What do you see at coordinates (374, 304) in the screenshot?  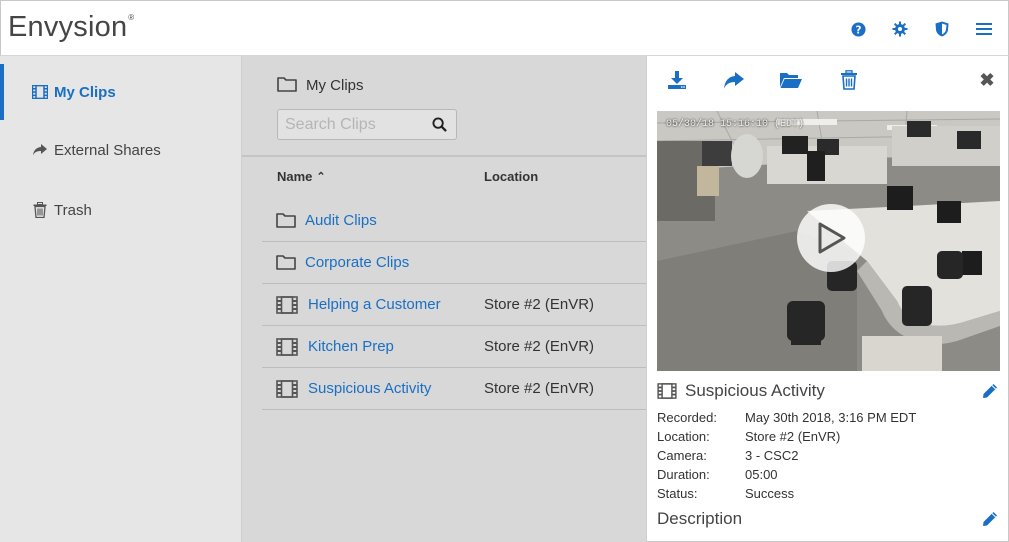 I see `list-item-name: Helping a Customer` at bounding box center [374, 304].